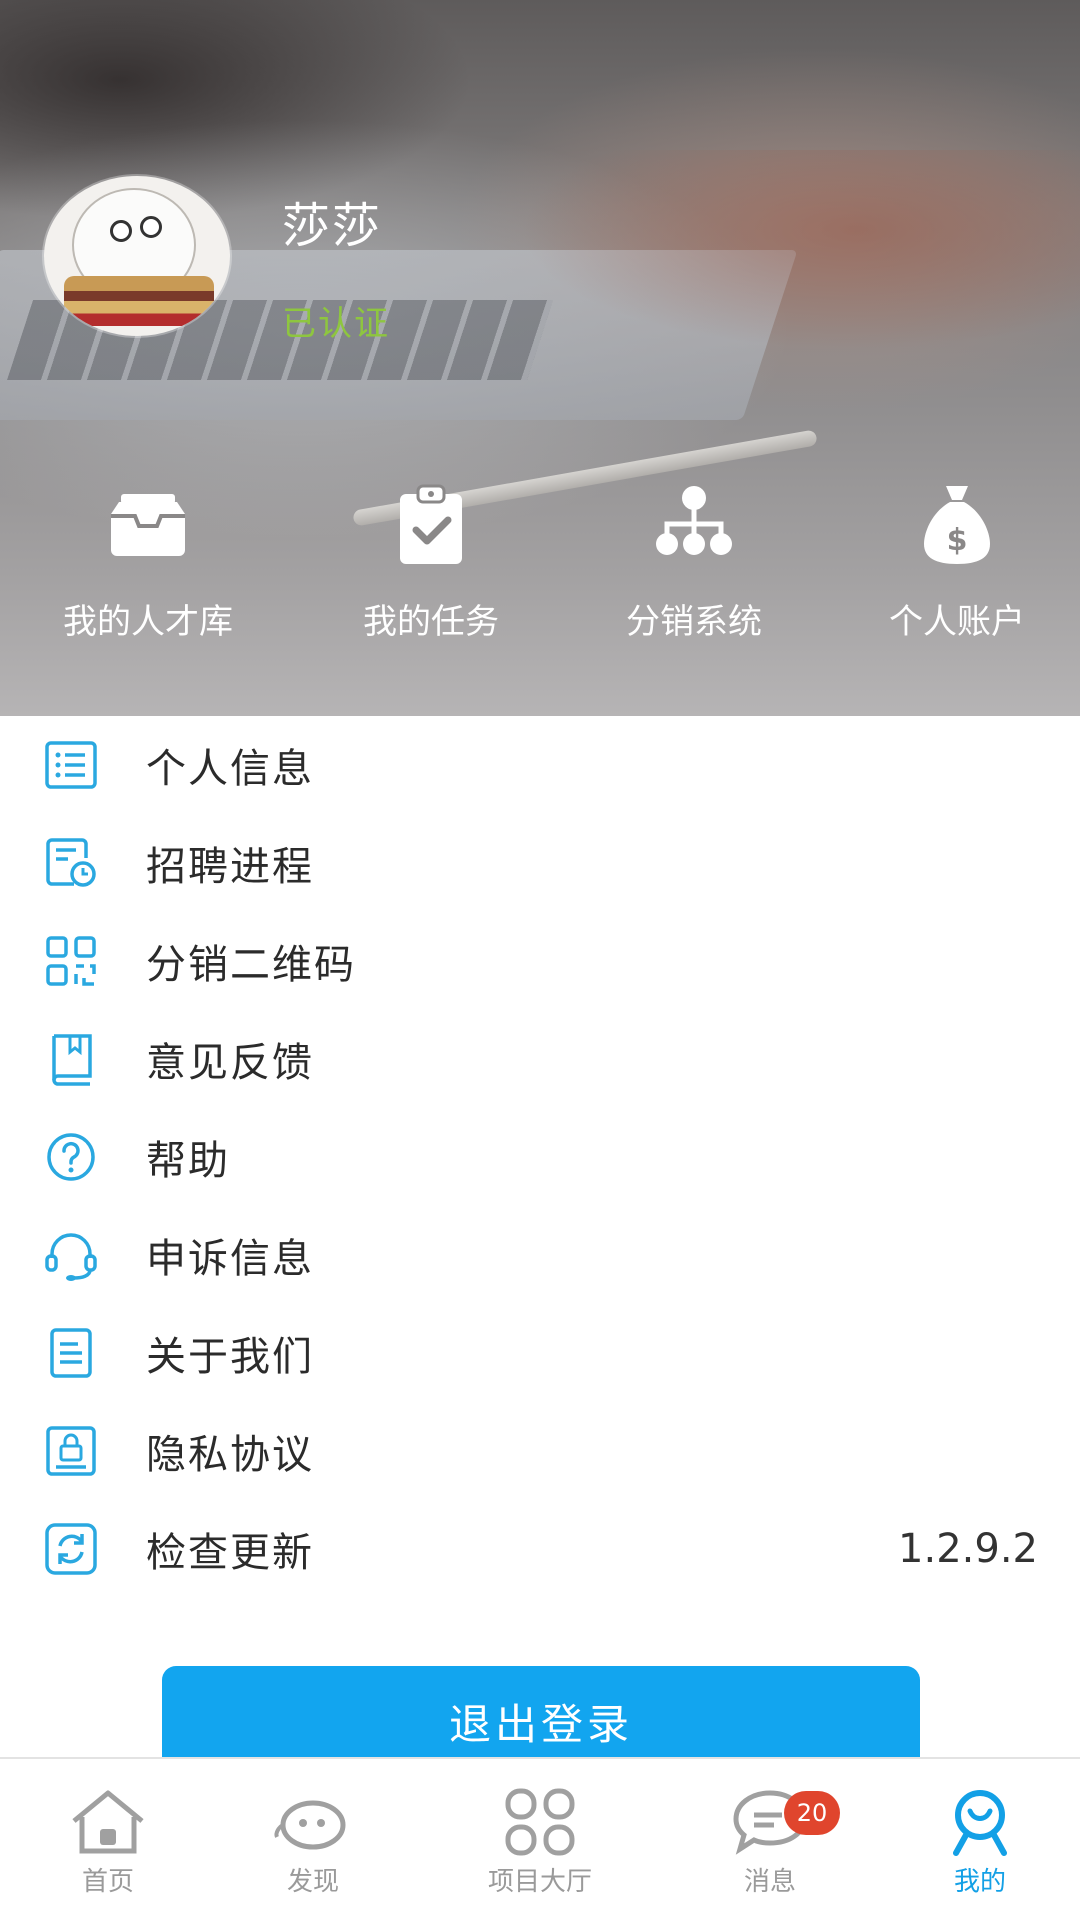  I want to click on lock-document-icon, so click(71, 1451).